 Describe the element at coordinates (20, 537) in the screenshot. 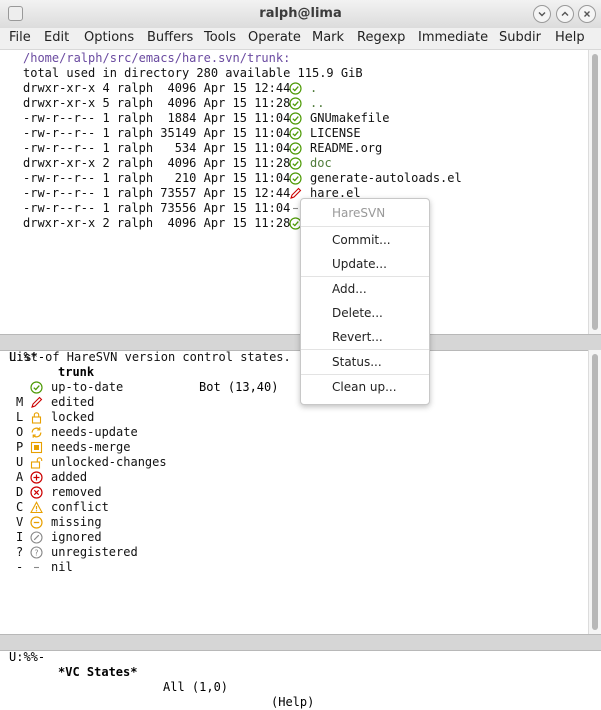

I see `state-code: I` at that location.